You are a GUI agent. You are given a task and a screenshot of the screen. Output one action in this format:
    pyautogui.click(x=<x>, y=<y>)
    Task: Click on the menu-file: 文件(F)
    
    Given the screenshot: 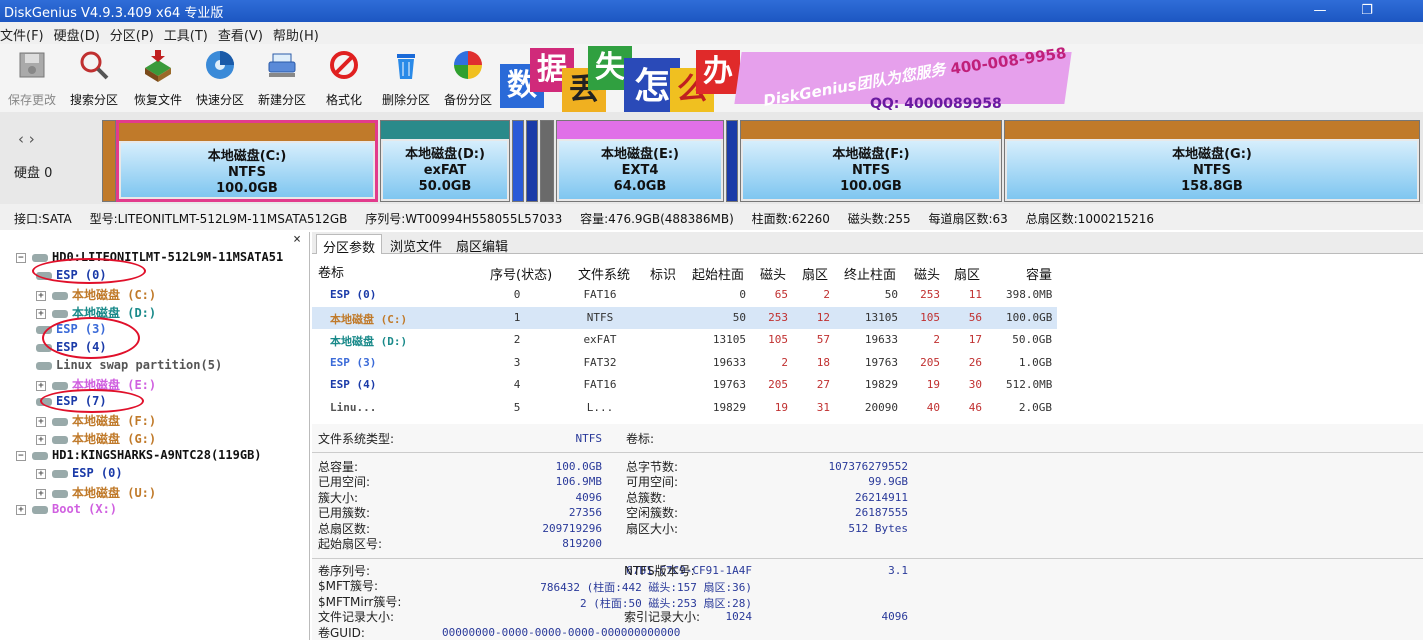 What is the action you would take?
    pyautogui.click(x=27, y=33)
    